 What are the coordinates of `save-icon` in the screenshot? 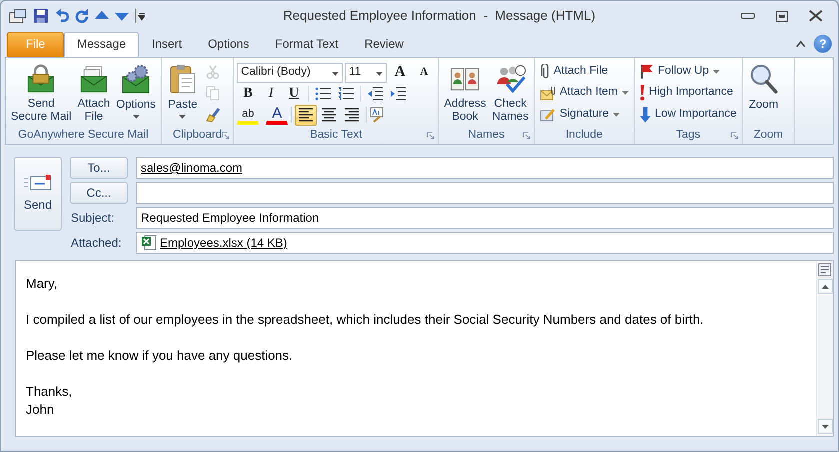 It's located at (41, 16).